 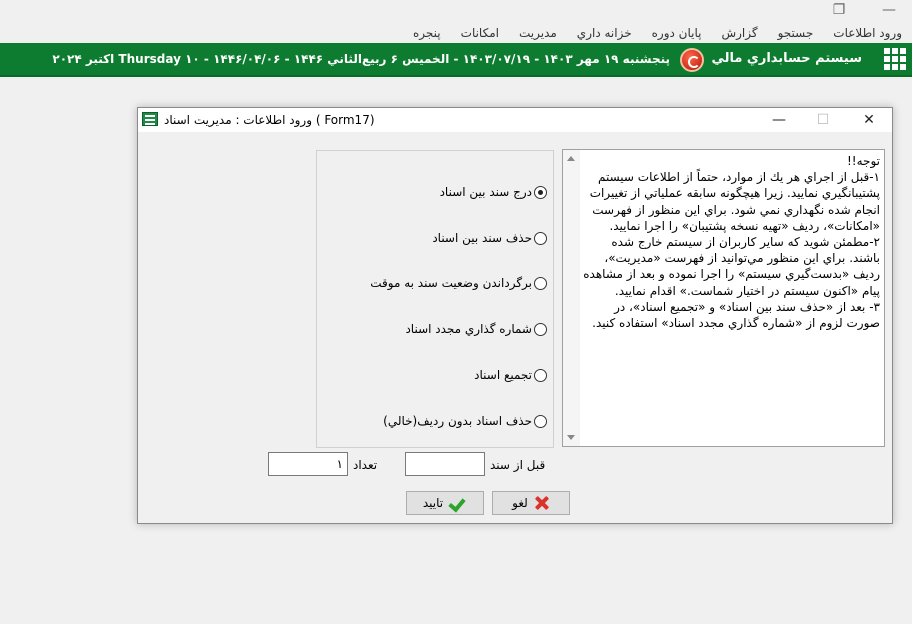 What do you see at coordinates (427, 33) in the screenshot?
I see `menu-window: پنجره` at bounding box center [427, 33].